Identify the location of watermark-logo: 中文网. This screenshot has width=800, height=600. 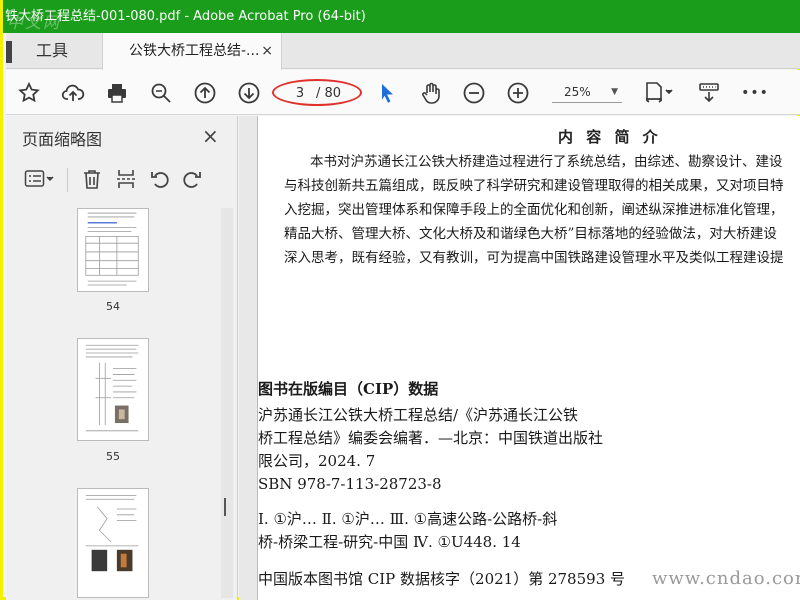
(34, 22).